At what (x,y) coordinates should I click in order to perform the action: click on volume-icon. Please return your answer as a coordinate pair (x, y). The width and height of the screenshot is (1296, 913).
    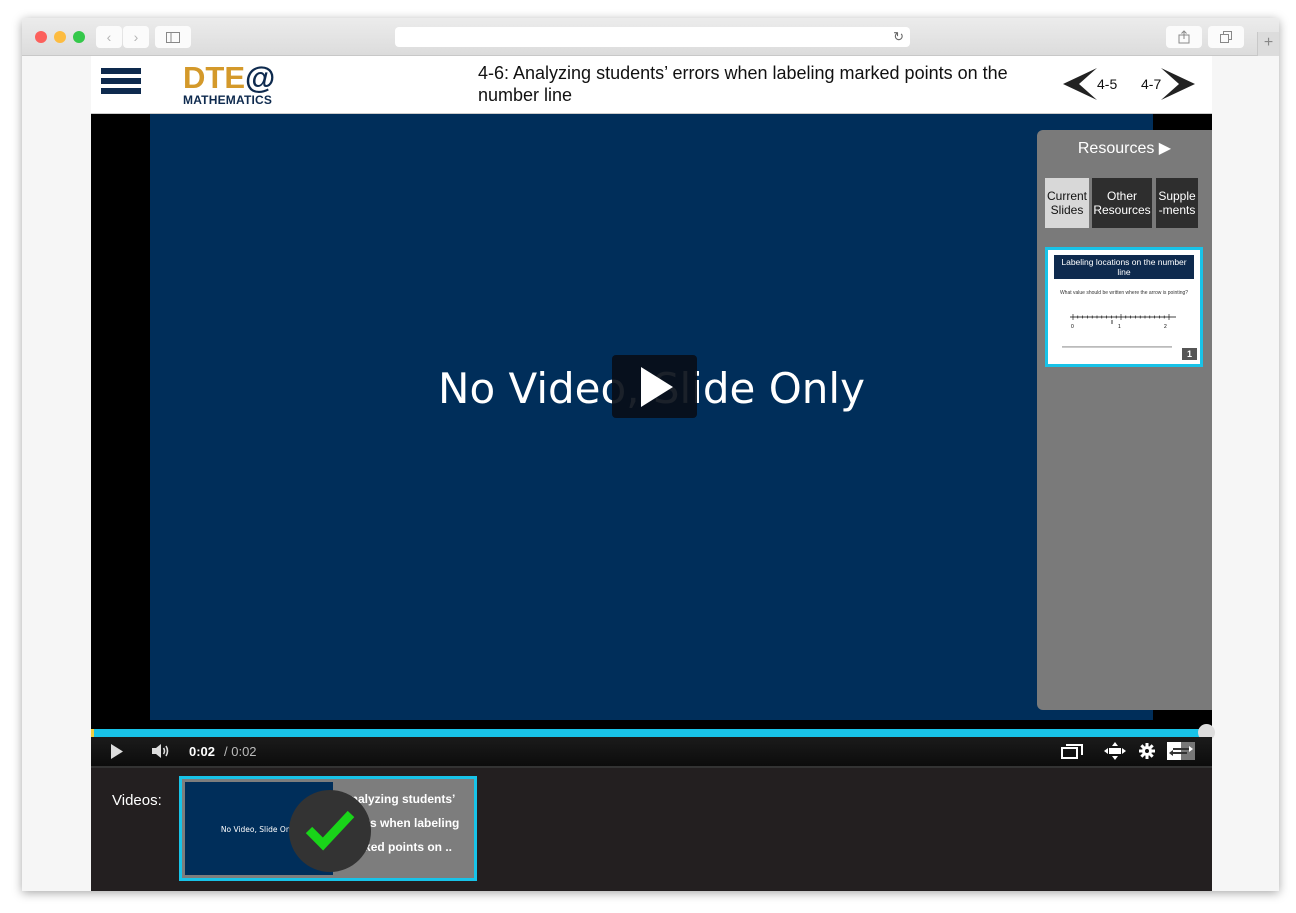
    Looking at the image, I should click on (160, 751).